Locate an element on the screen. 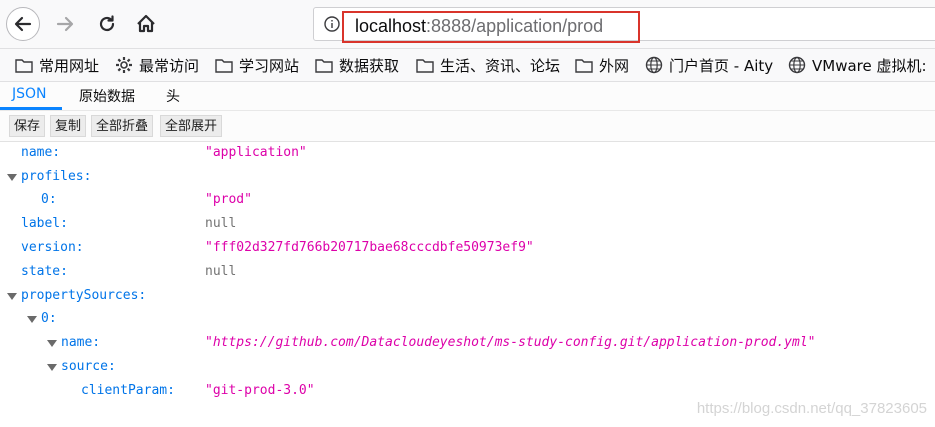 This screenshot has width=935, height=427. url-highlight-box is located at coordinates (491, 27).